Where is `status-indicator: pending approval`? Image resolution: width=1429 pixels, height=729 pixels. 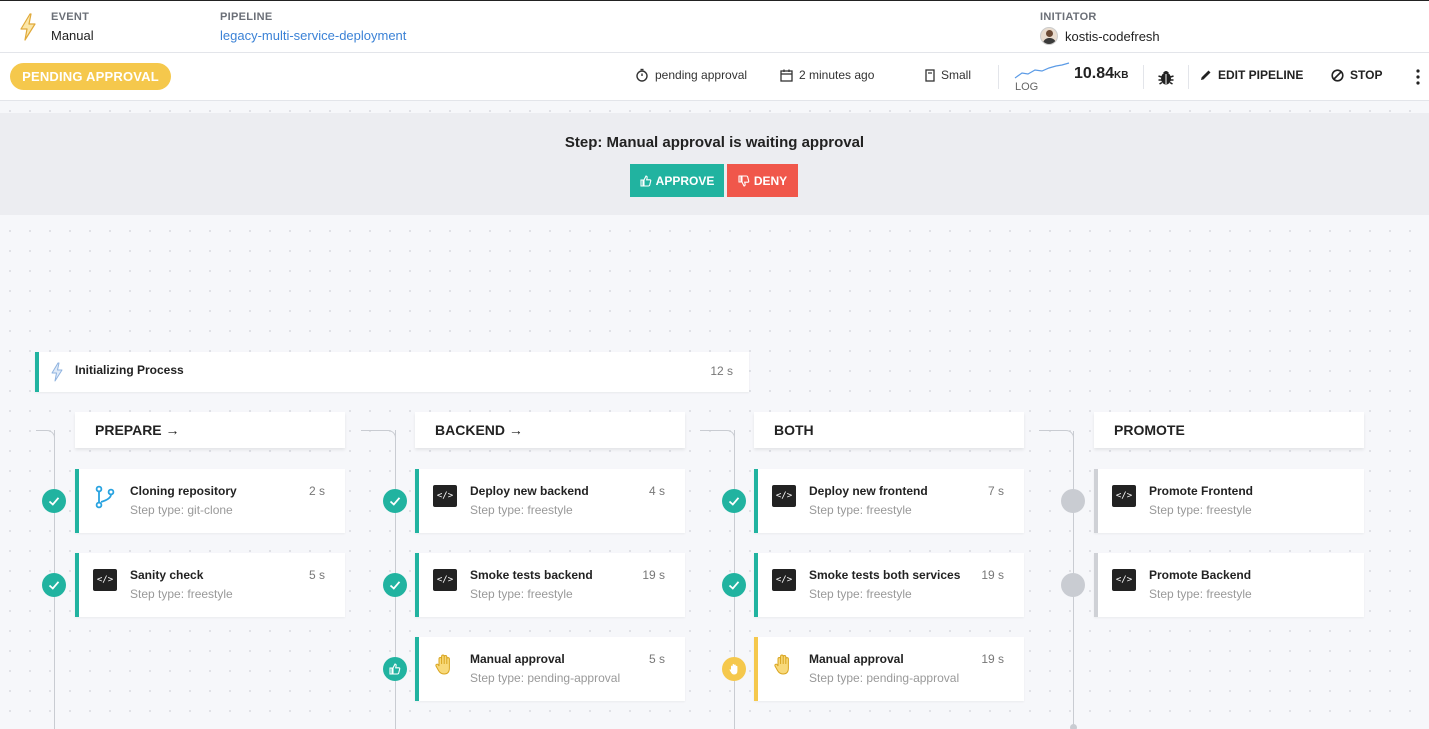
status-indicator: pending approval is located at coordinates (691, 75).